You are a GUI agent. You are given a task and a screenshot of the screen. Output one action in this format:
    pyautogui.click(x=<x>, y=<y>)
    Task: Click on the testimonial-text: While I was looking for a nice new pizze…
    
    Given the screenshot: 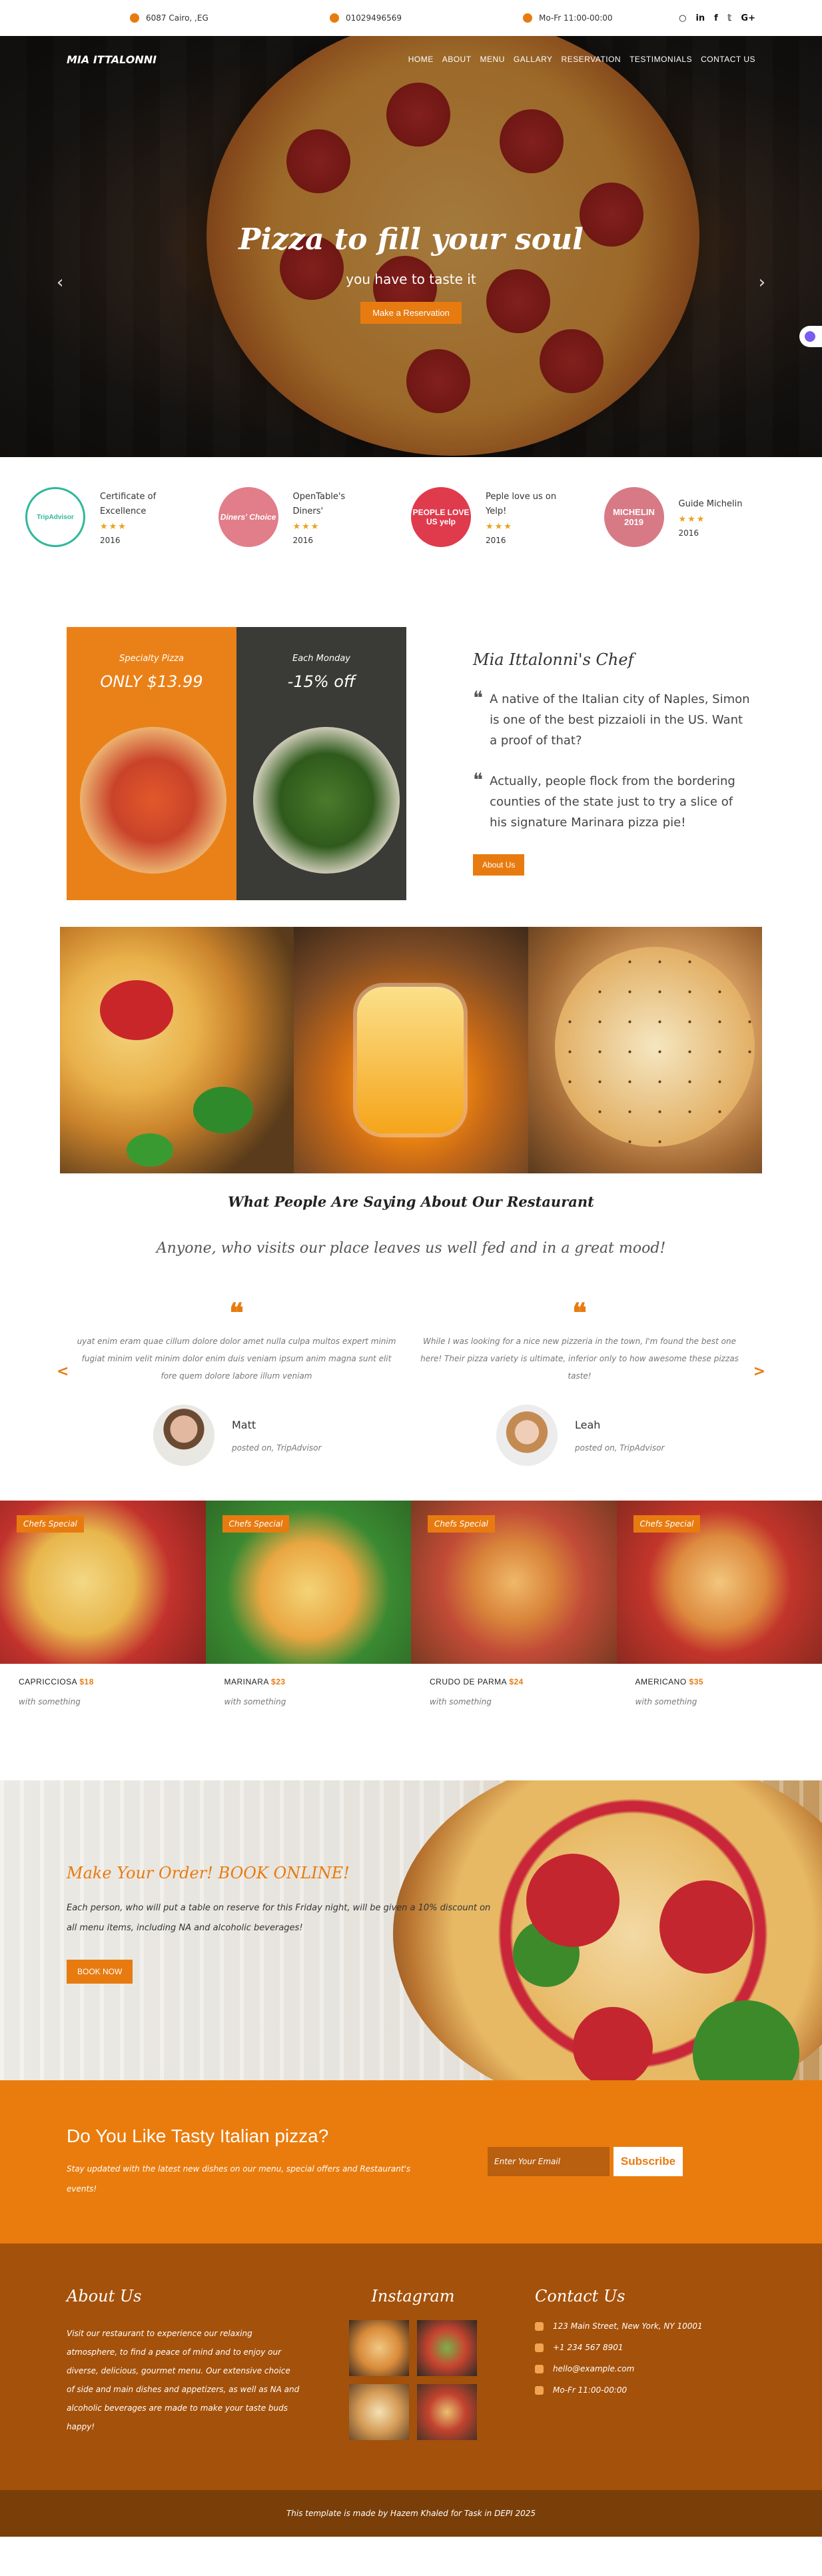 What is the action you would take?
    pyautogui.click(x=579, y=1359)
    